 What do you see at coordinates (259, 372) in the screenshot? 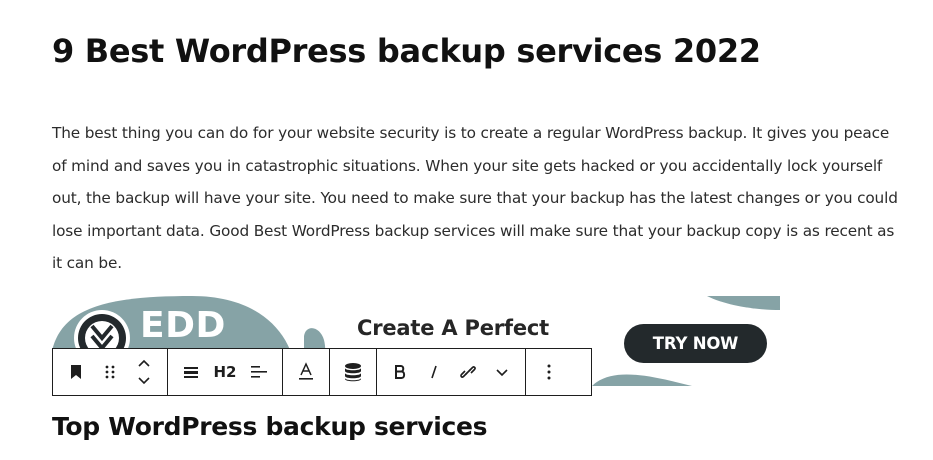
I see `text-align-icon` at bounding box center [259, 372].